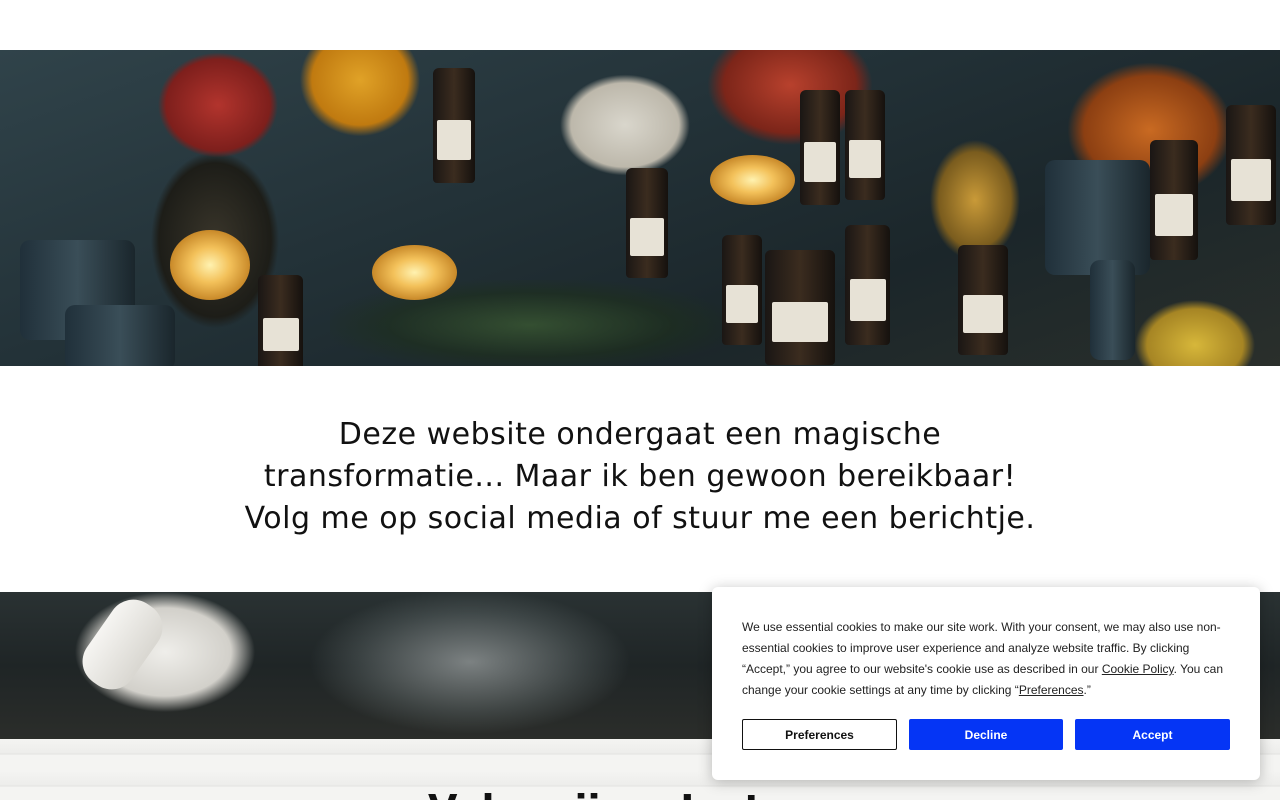  Describe the element at coordinates (1152, 734) in the screenshot. I see `accept-button: Accept` at that location.